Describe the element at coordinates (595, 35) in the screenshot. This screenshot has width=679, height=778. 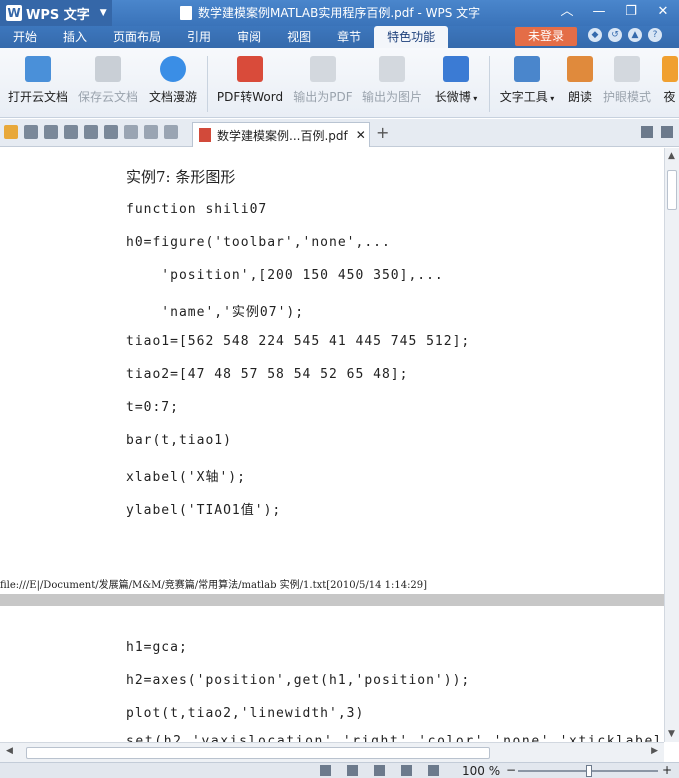
I see `skin-icon: ◆` at that location.